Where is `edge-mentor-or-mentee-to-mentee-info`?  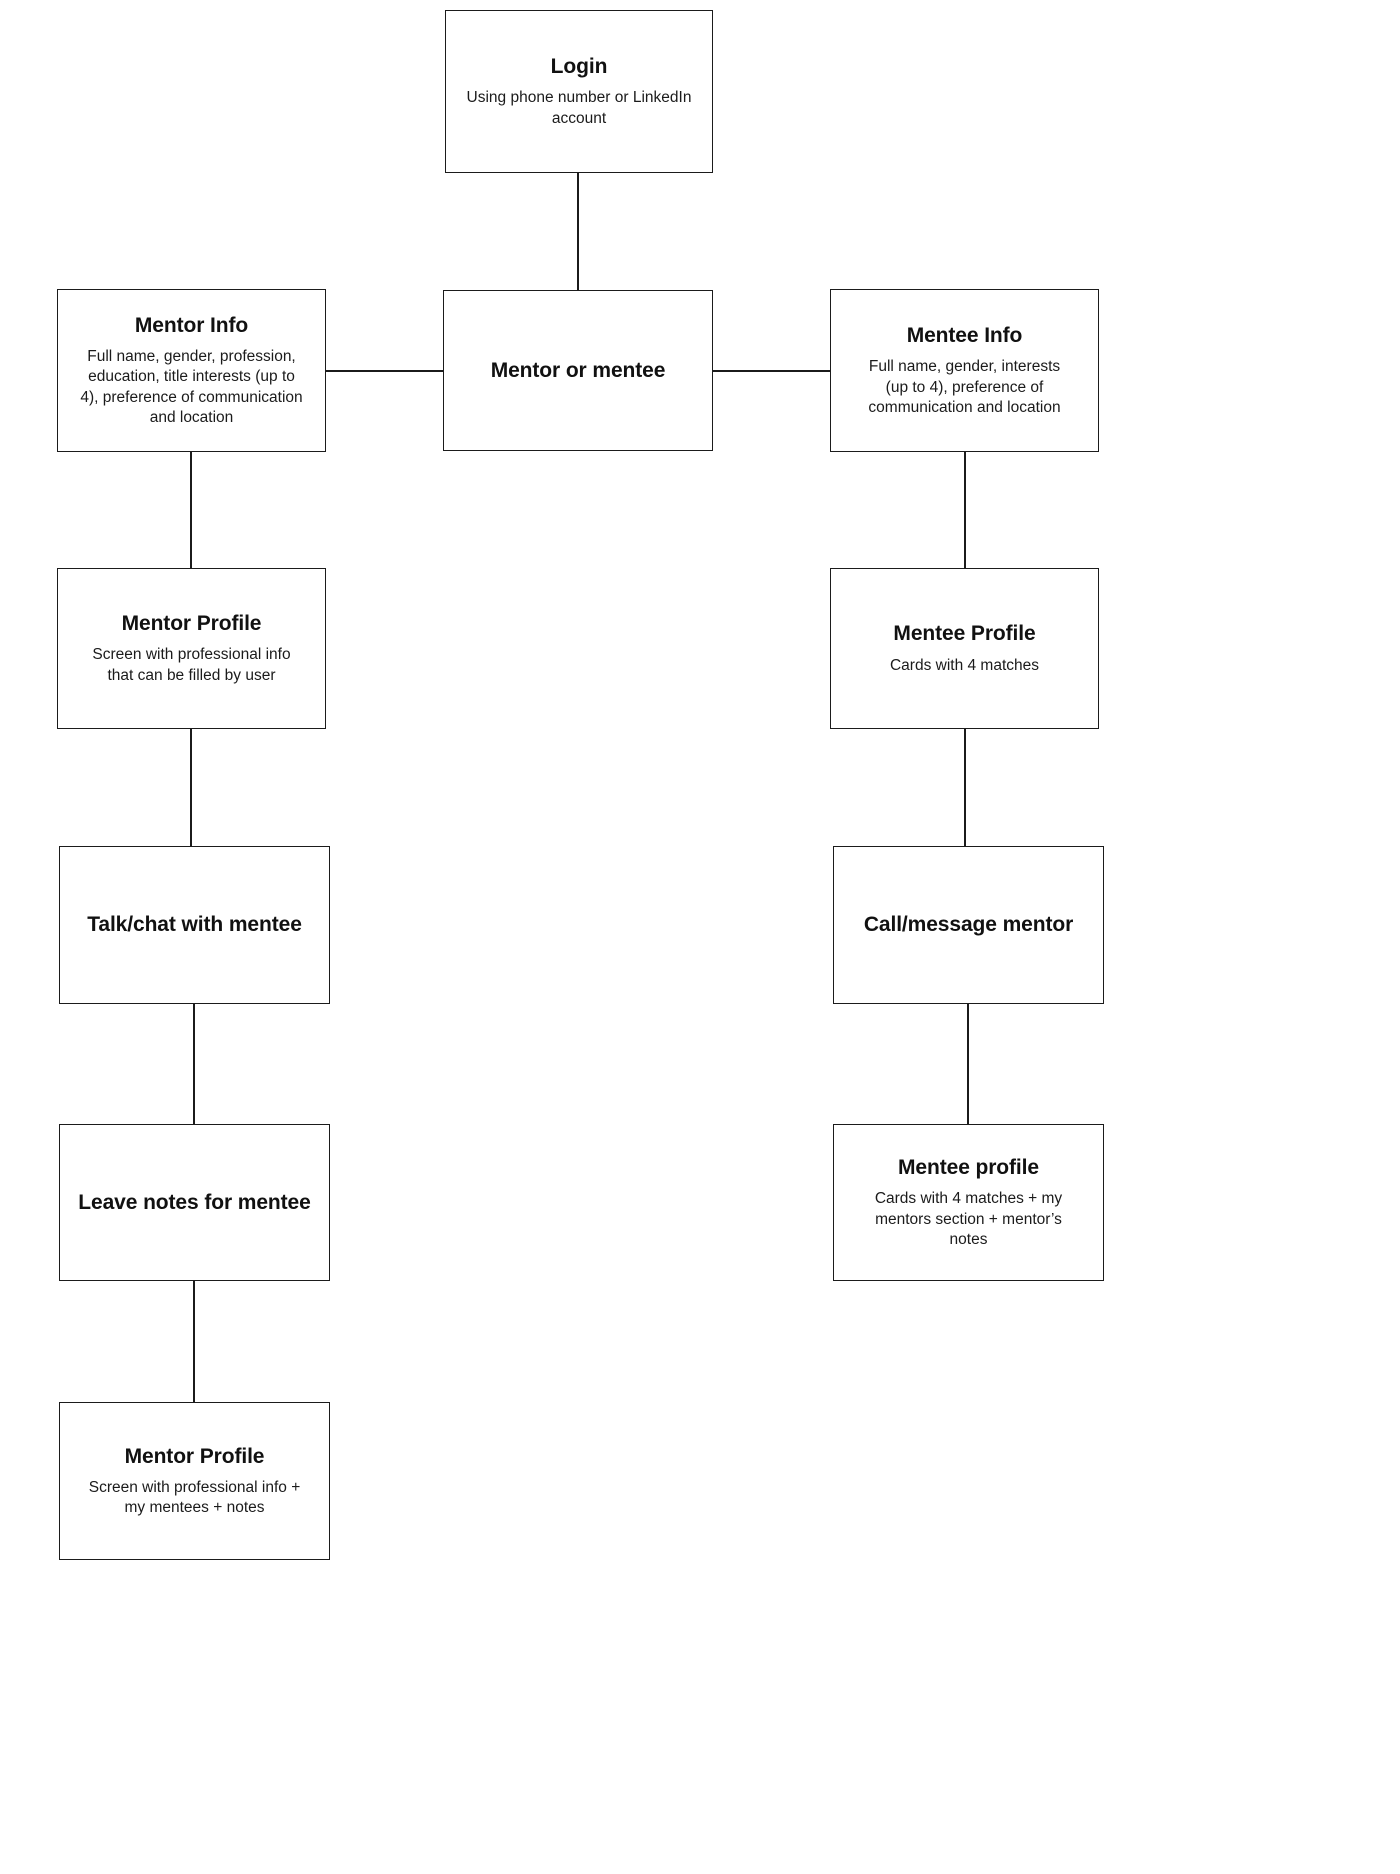
edge-mentor-or-mentee-to-mentee-info is located at coordinates (771, 371).